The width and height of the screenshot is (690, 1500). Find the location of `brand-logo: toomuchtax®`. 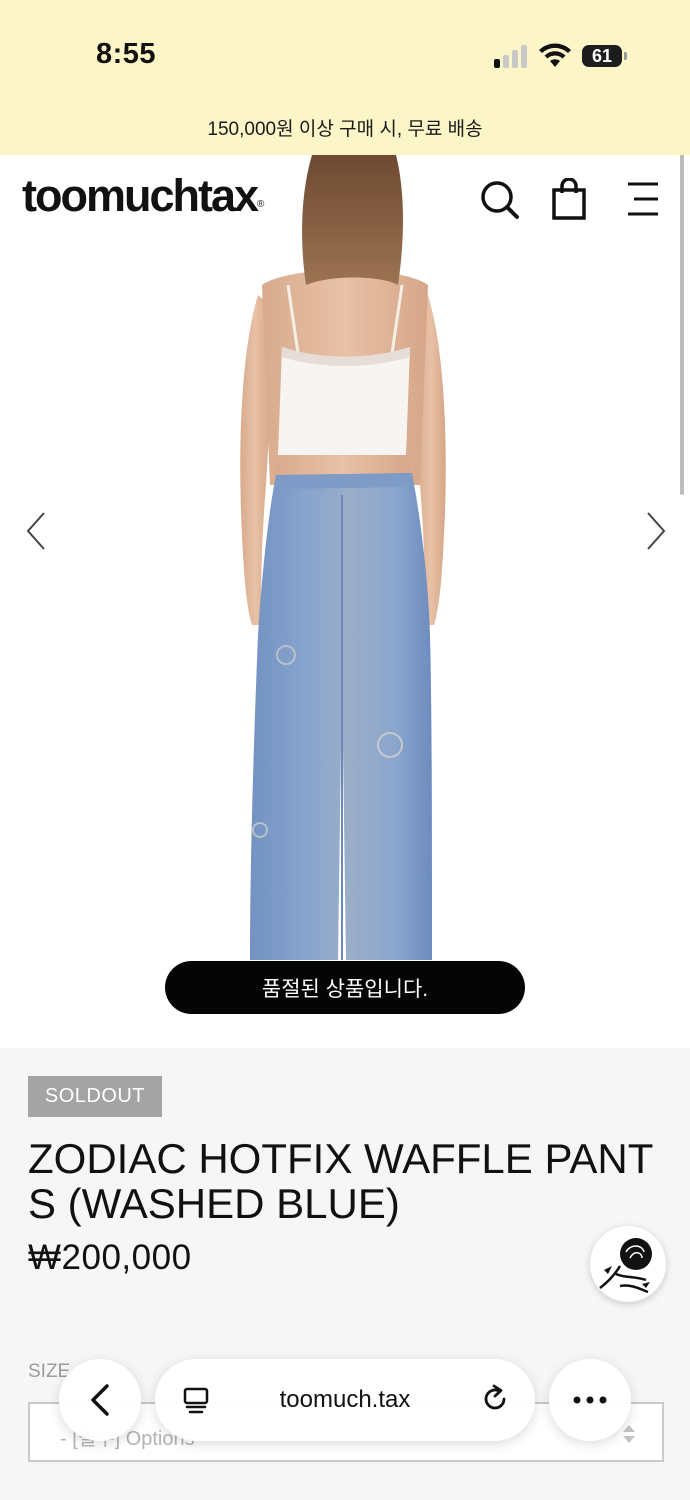

brand-logo: toomuchtax® is located at coordinates (143, 196).